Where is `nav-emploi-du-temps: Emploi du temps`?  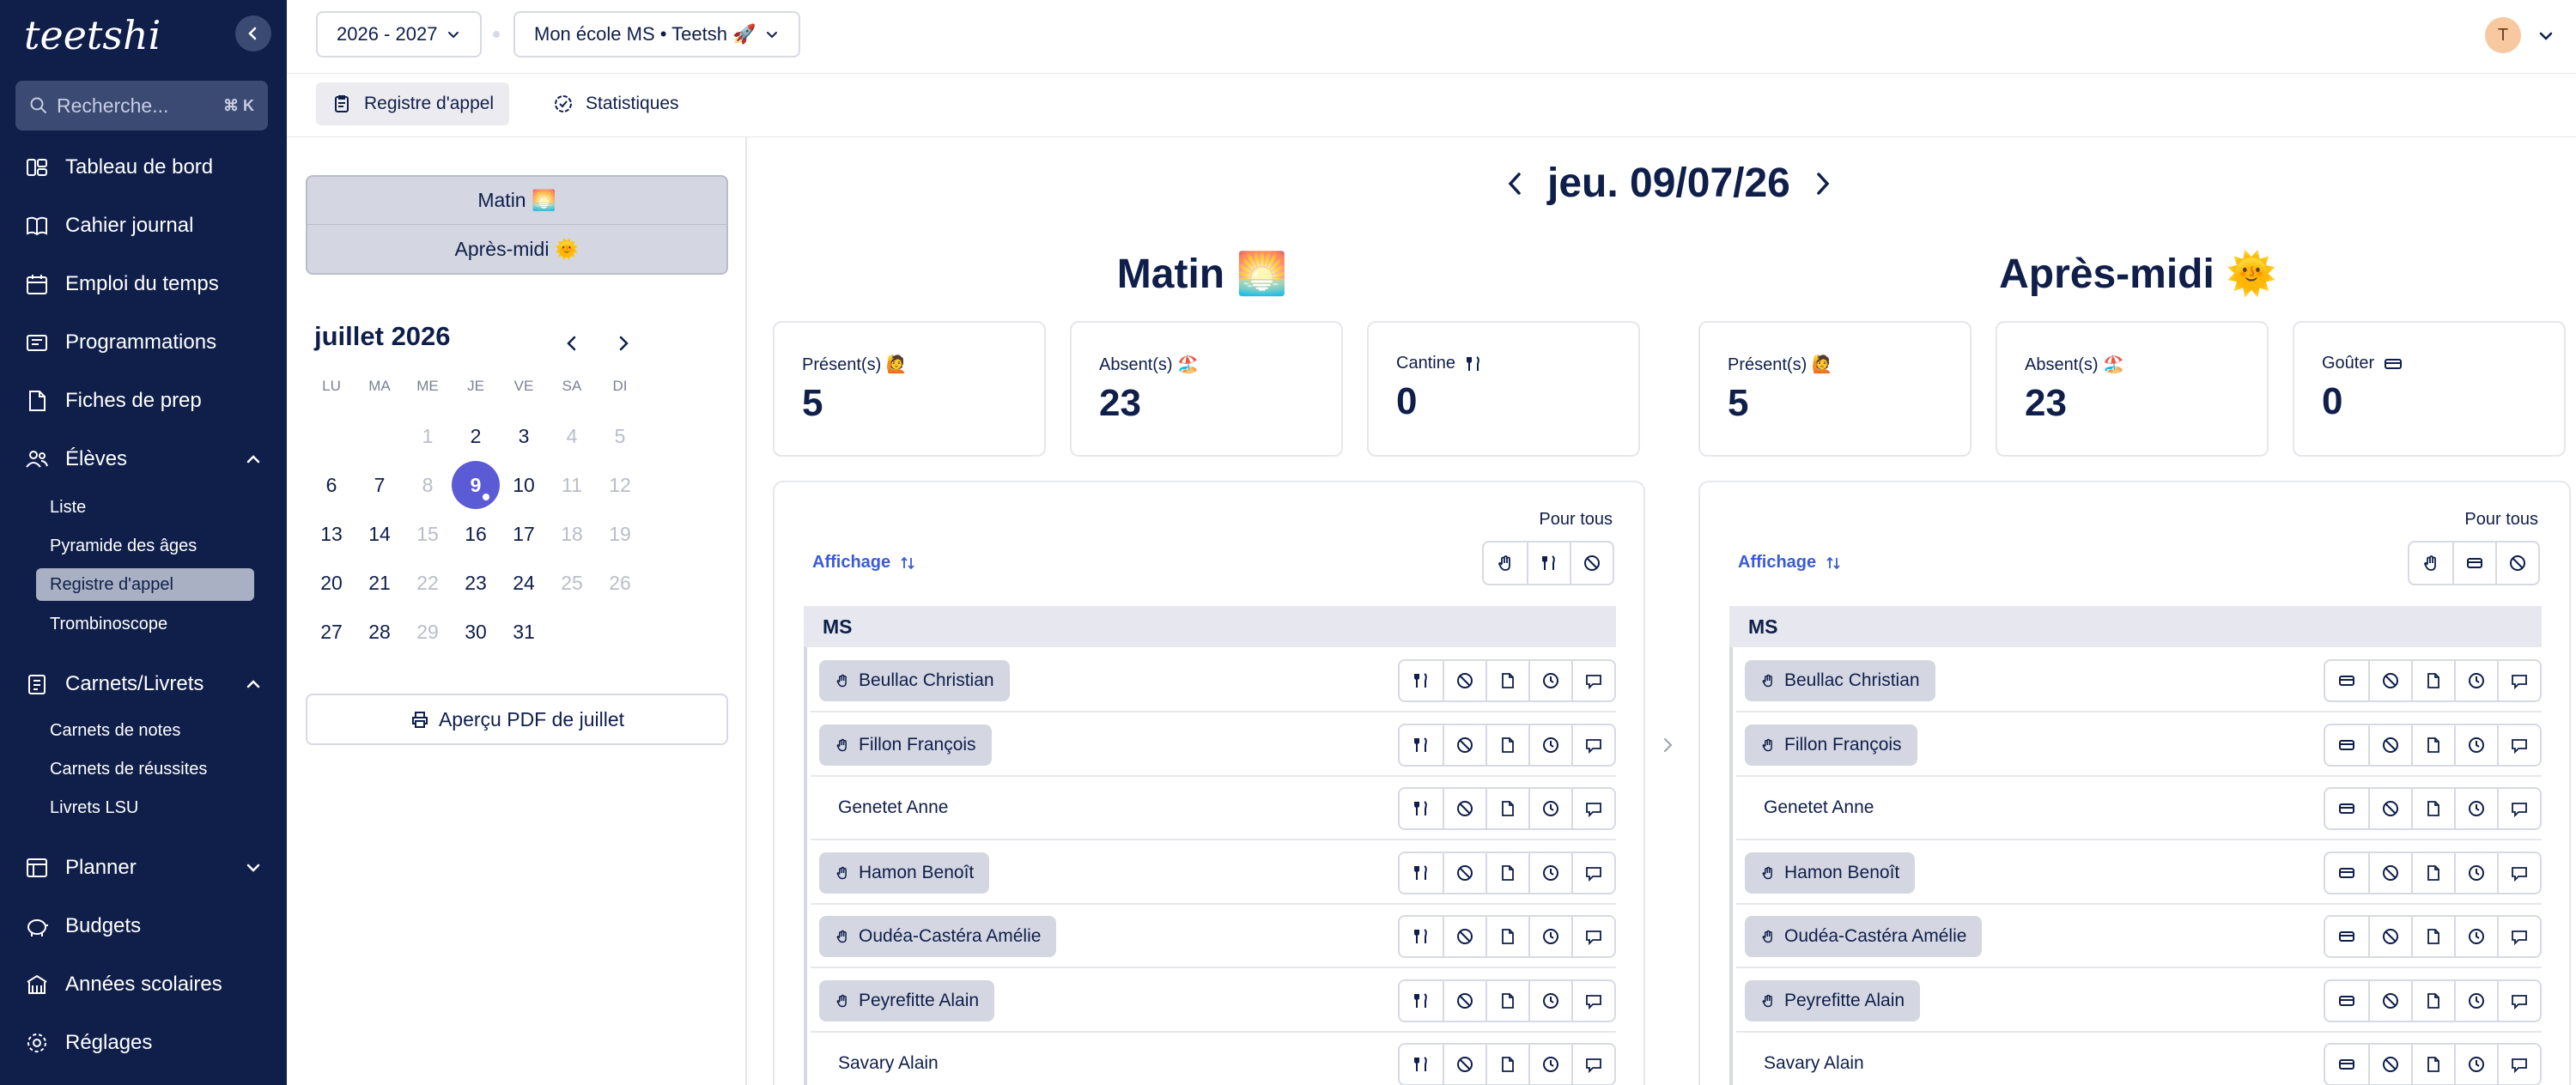 nav-emploi-du-temps: Emploi du temps is located at coordinates (143, 284).